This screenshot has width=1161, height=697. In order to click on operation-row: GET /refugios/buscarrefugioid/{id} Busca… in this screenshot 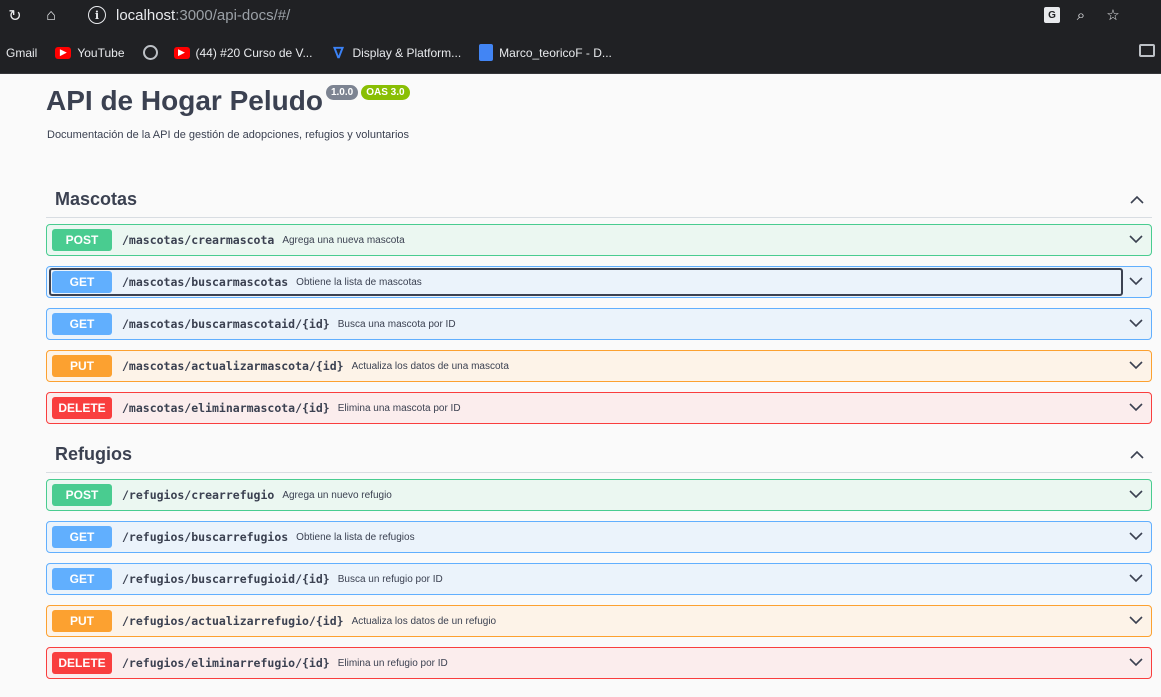, I will do `click(599, 579)`.